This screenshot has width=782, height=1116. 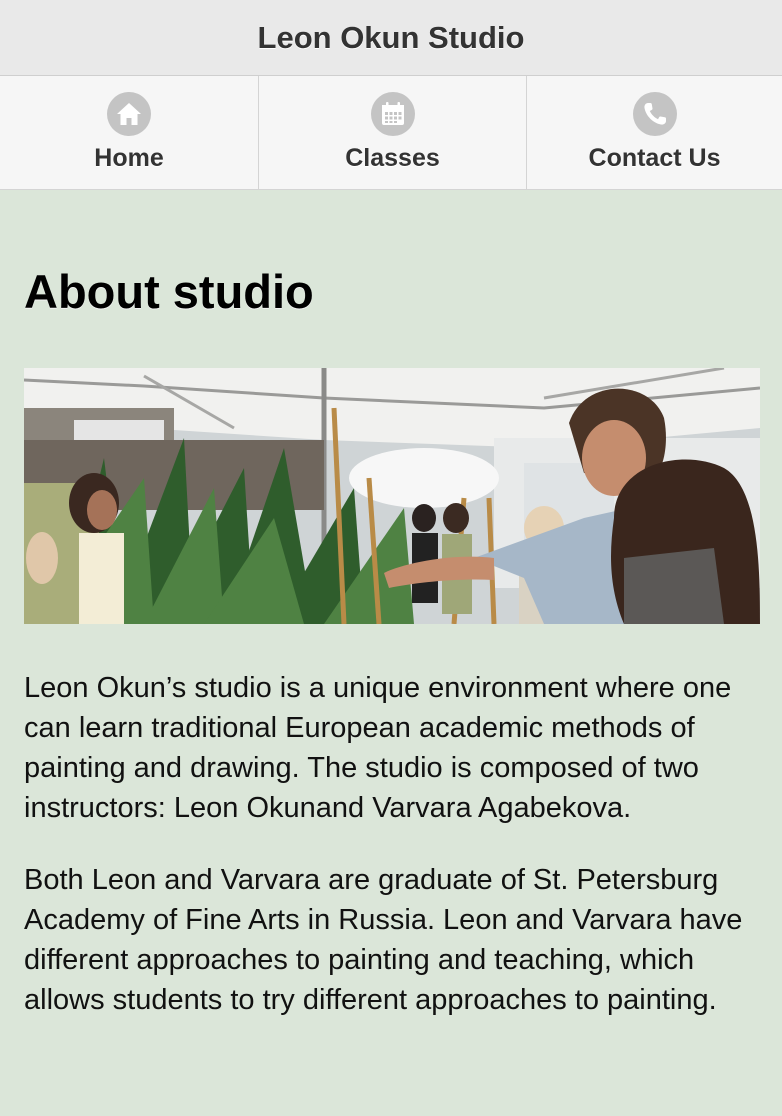 What do you see at coordinates (392, 158) in the screenshot?
I see `nav-classes-label: Classes` at bounding box center [392, 158].